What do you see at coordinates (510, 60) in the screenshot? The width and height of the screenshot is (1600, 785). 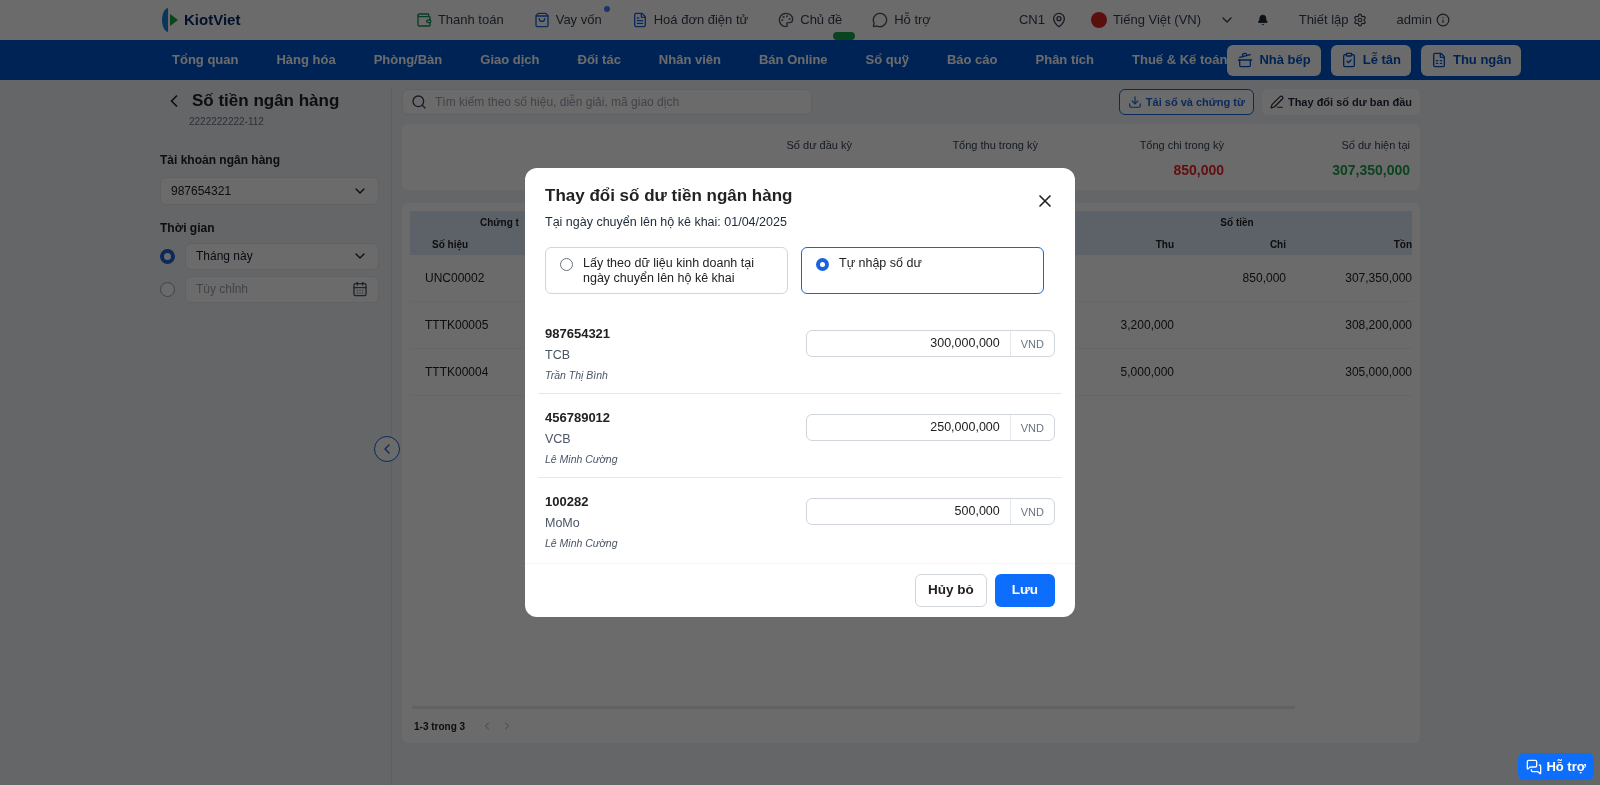 I see `nav-item: Giao dịch` at bounding box center [510, 60].